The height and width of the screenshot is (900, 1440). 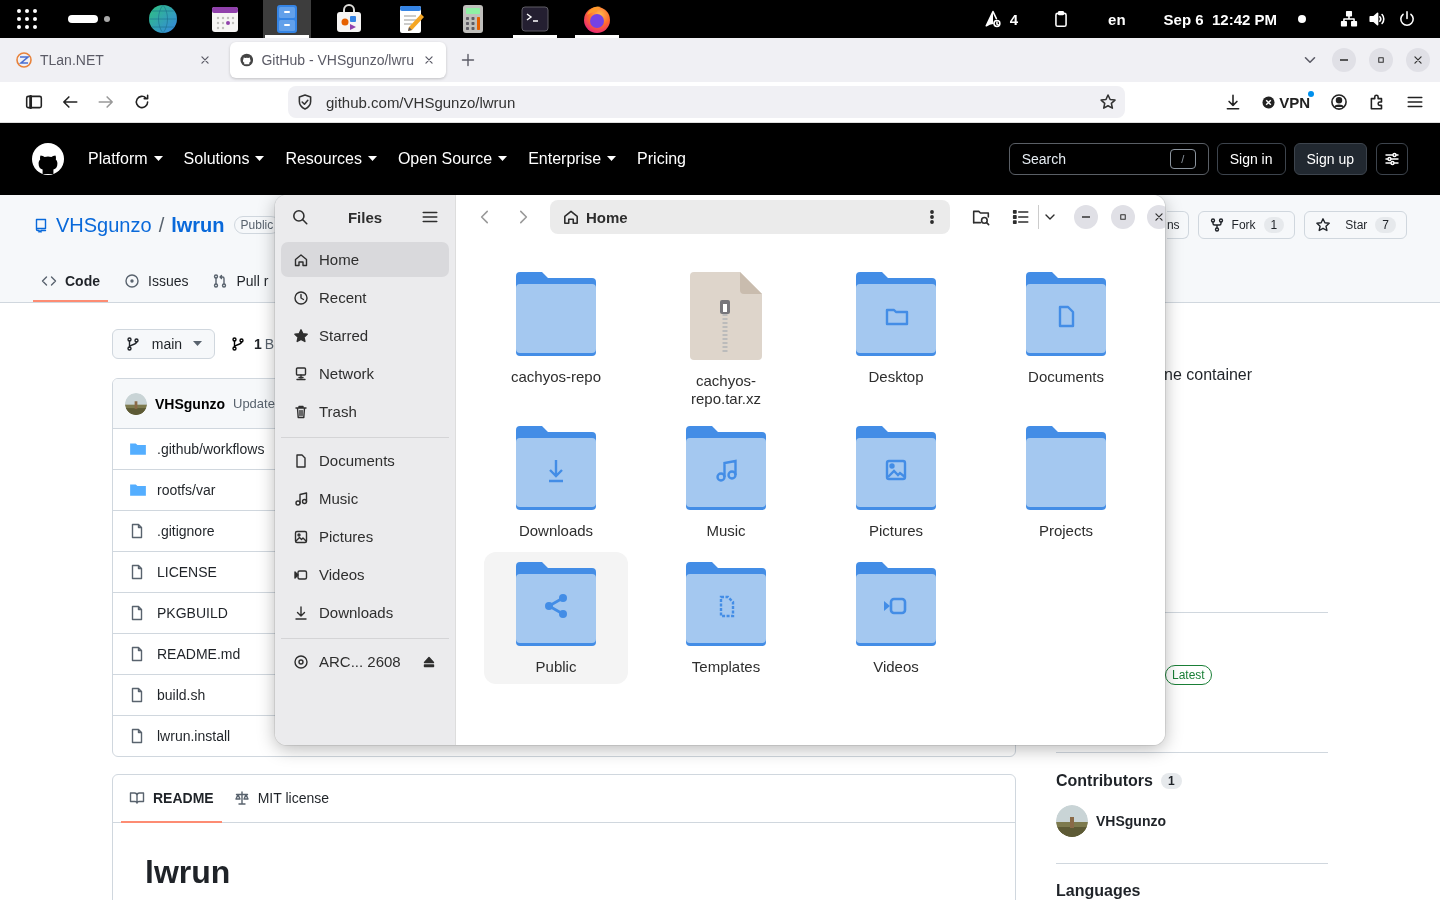 I want to click on volume-icon, so click(x=1377, y=19).